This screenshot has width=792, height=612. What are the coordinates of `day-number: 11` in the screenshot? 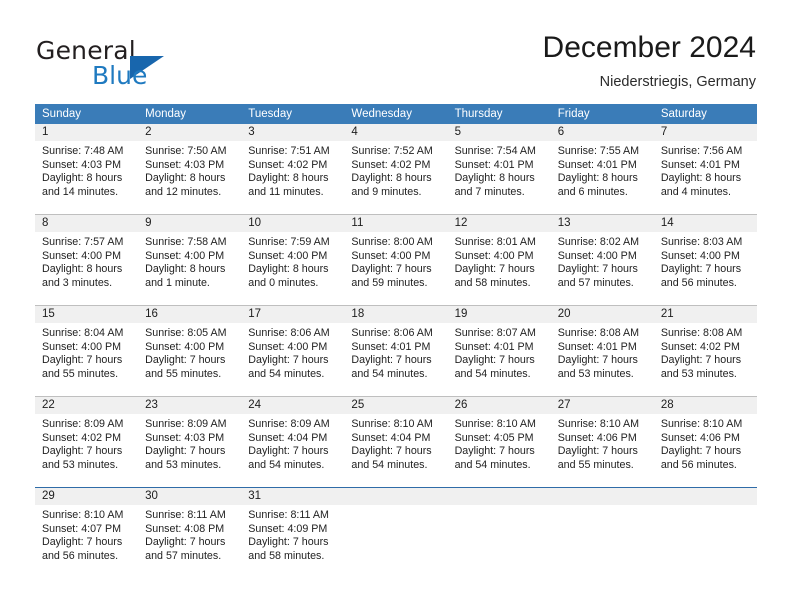 It's located at (395, 223).